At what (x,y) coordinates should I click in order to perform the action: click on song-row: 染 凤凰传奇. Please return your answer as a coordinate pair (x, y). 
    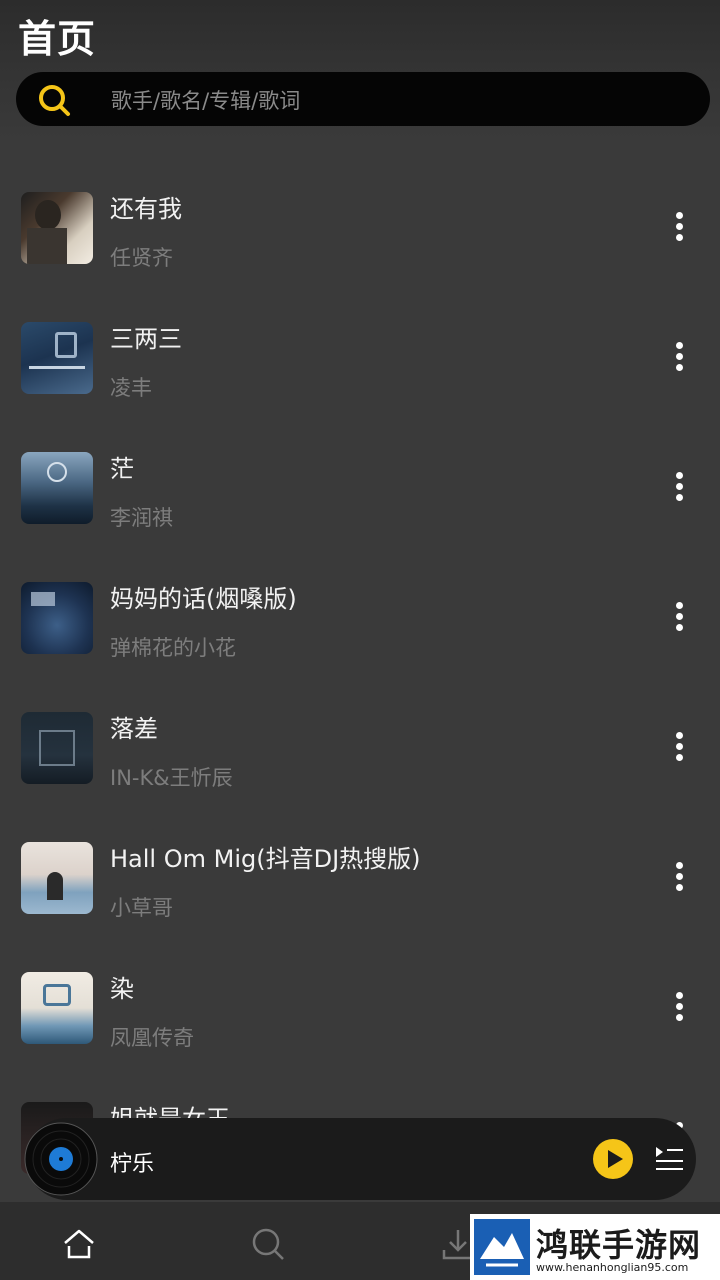
    Looking at the image, I should click on (360, 1000).